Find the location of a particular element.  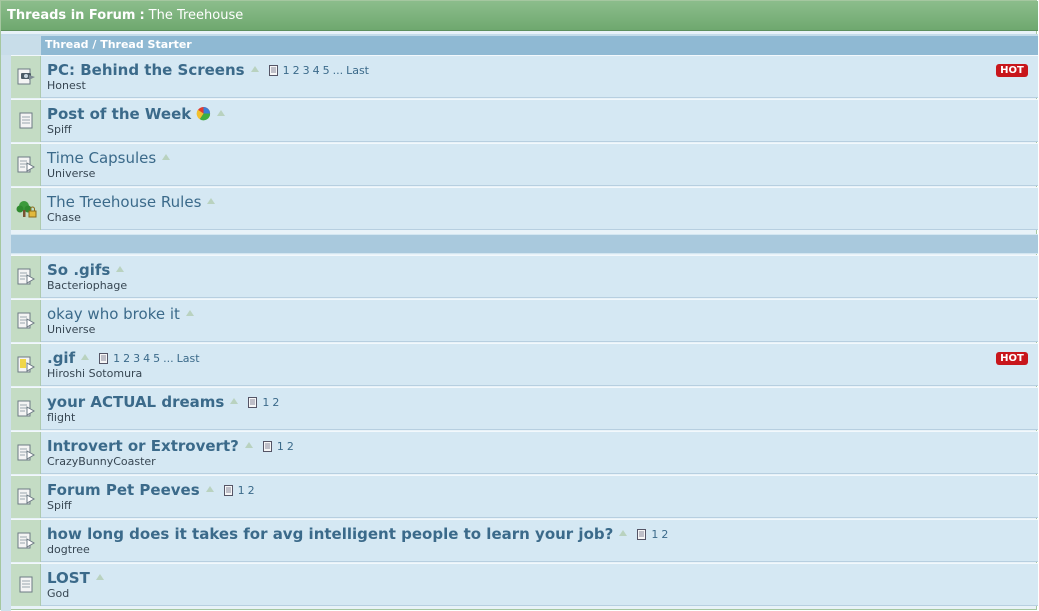

thread-row: So .gifs Bacteriophage is located at coordinates (524, 276).